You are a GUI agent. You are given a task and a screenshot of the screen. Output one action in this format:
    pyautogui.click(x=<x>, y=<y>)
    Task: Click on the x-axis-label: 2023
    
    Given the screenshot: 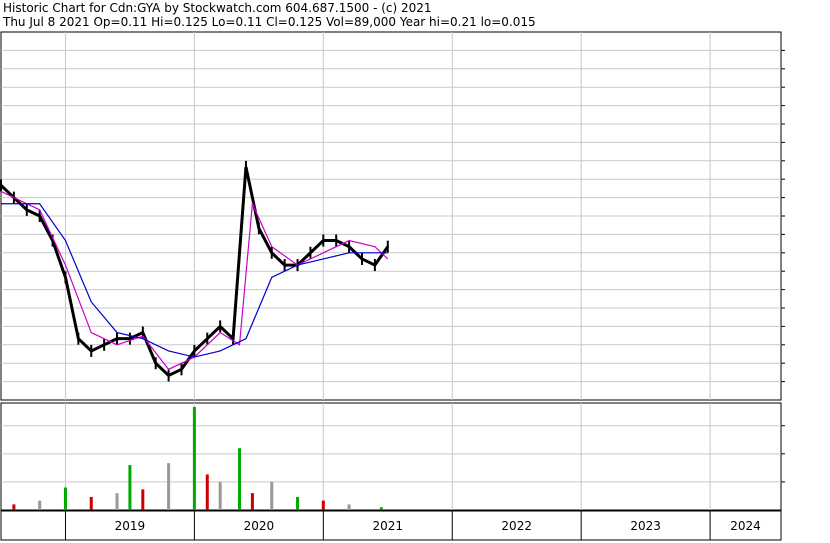 What is the action you would take?
    pyautogui.click(x=645, y=526)
    